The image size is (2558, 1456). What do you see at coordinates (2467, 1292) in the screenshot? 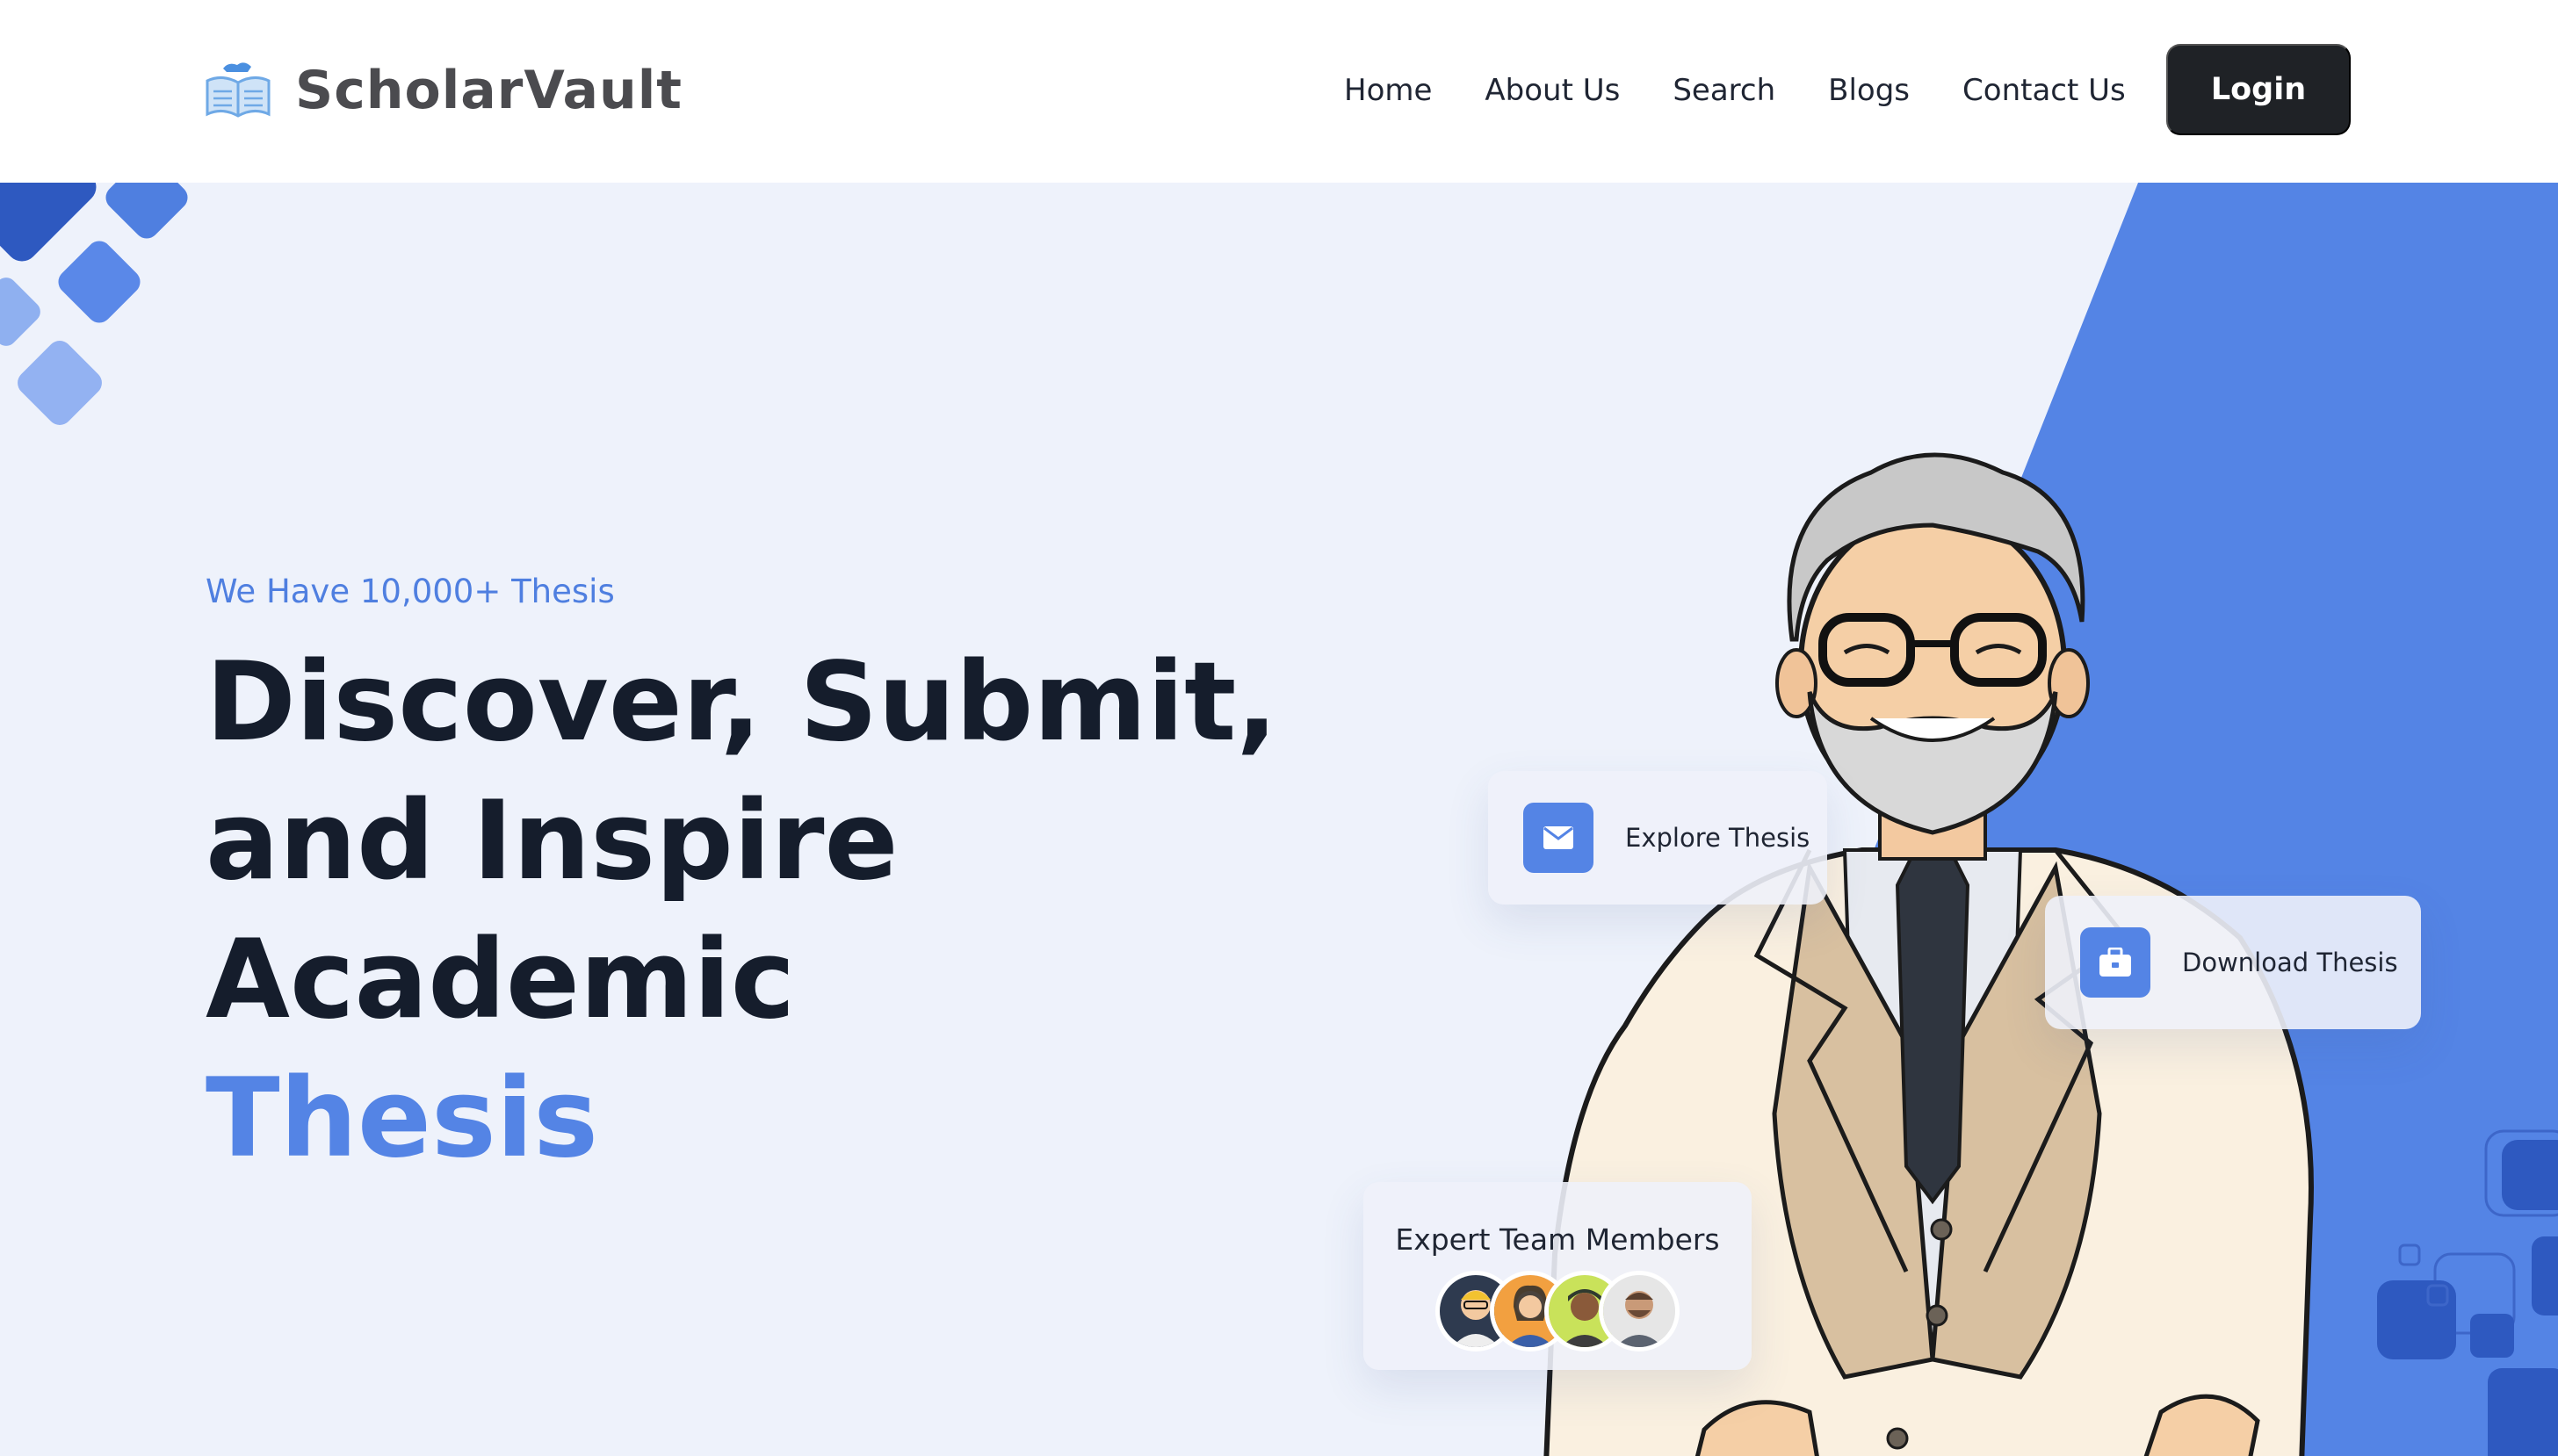
I see `decorative-squares-bottom` at bounding box center [2467, 1292].